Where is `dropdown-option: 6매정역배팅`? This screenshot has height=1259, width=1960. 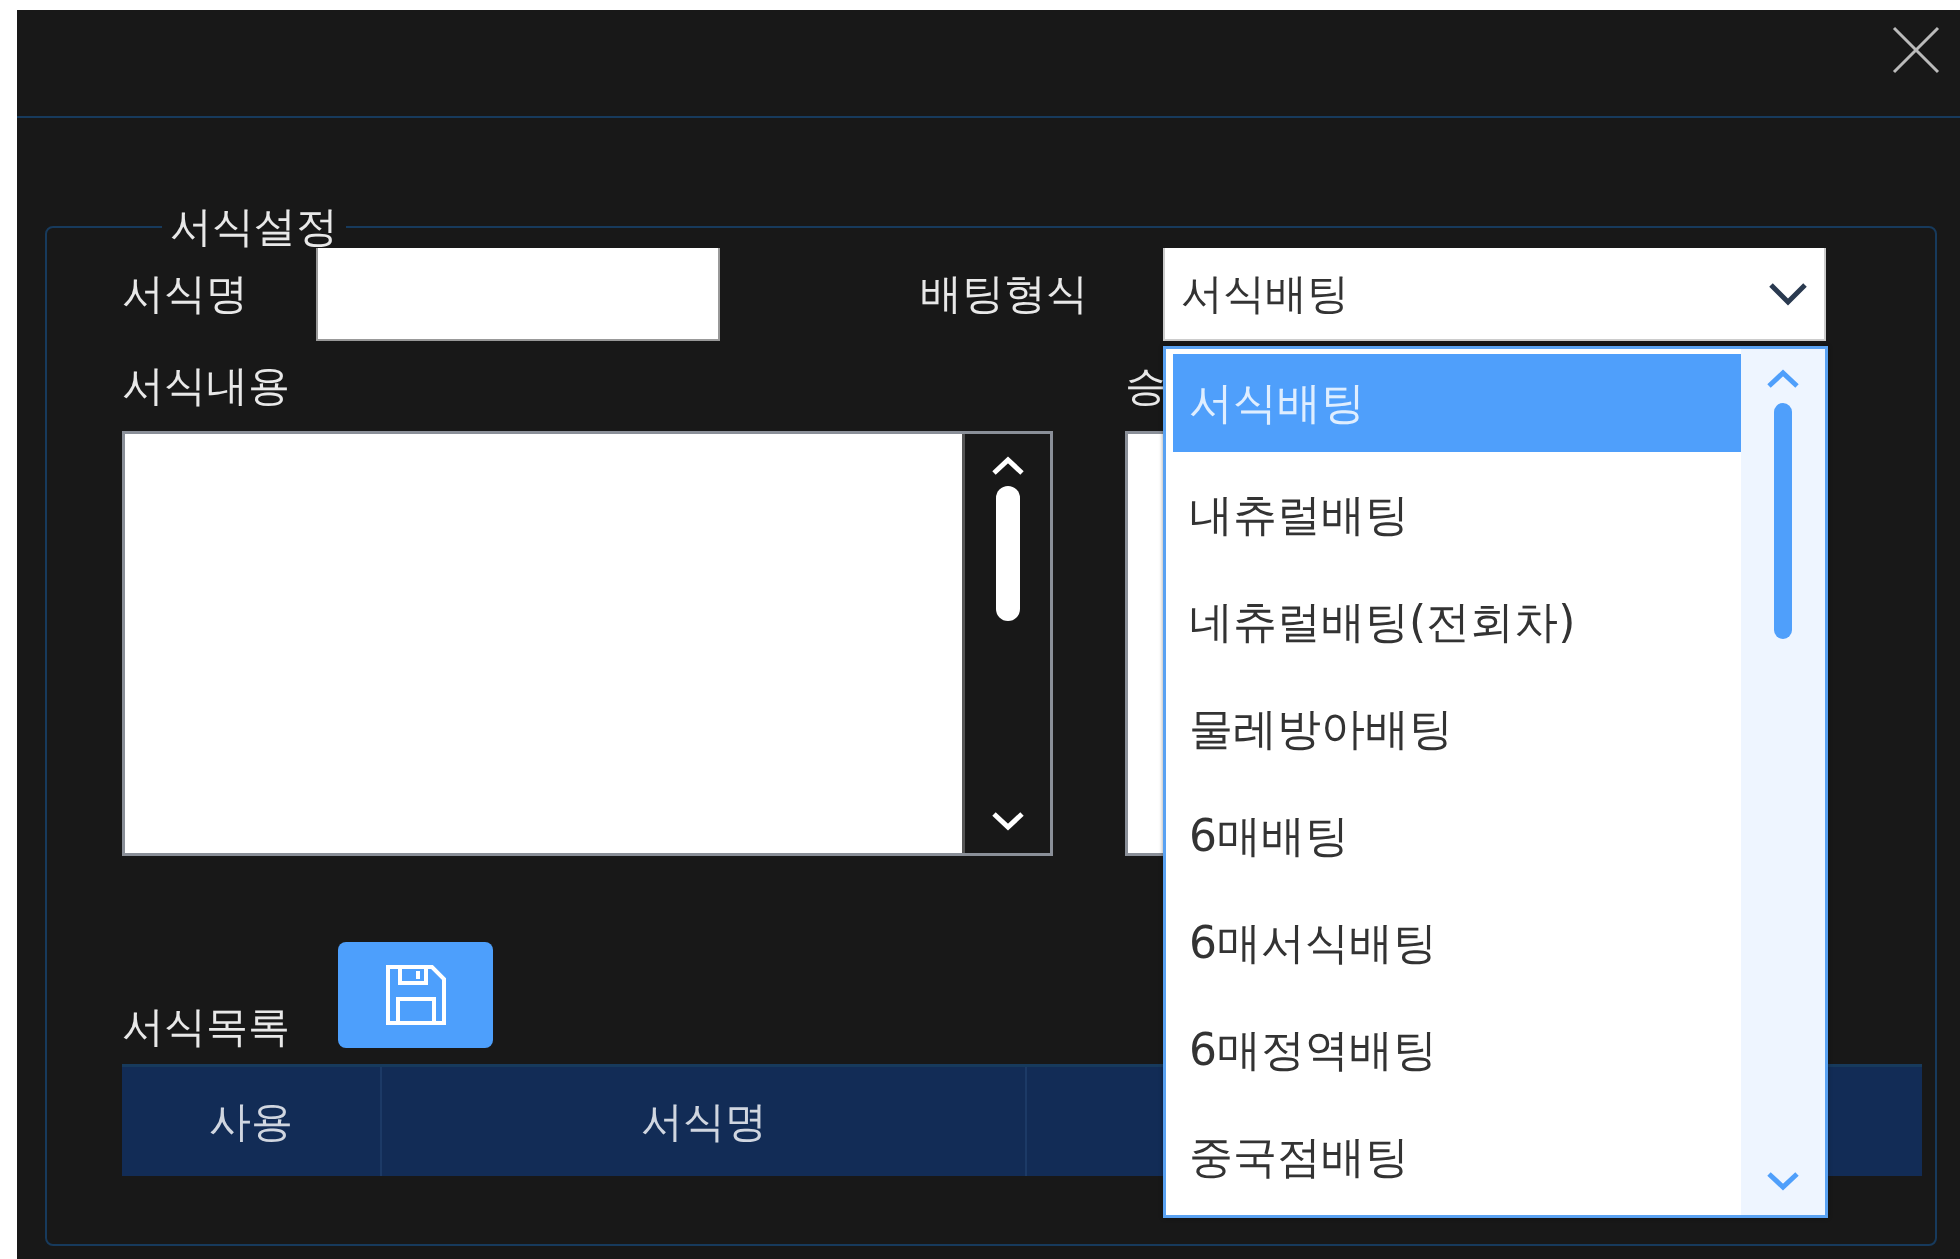 dropdown-option: 6매정역배팅 is located at coordinates (1457, 1049).